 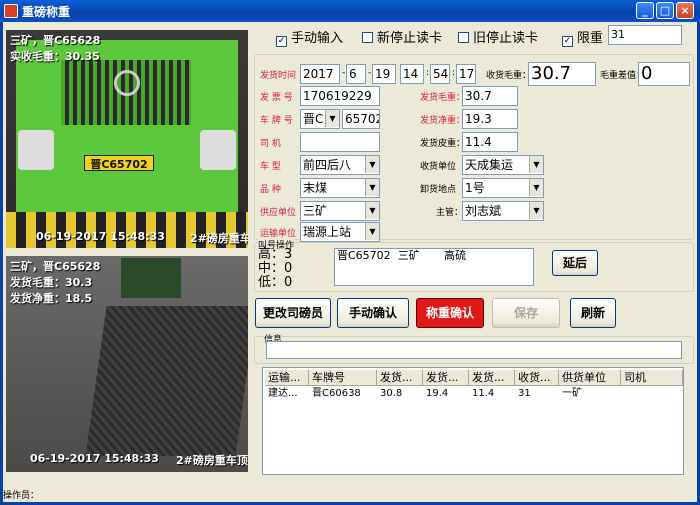 What do you see at coordinates (11, 11) in the screenshot?
I see `app-icon` at bounding box center [11, 11].